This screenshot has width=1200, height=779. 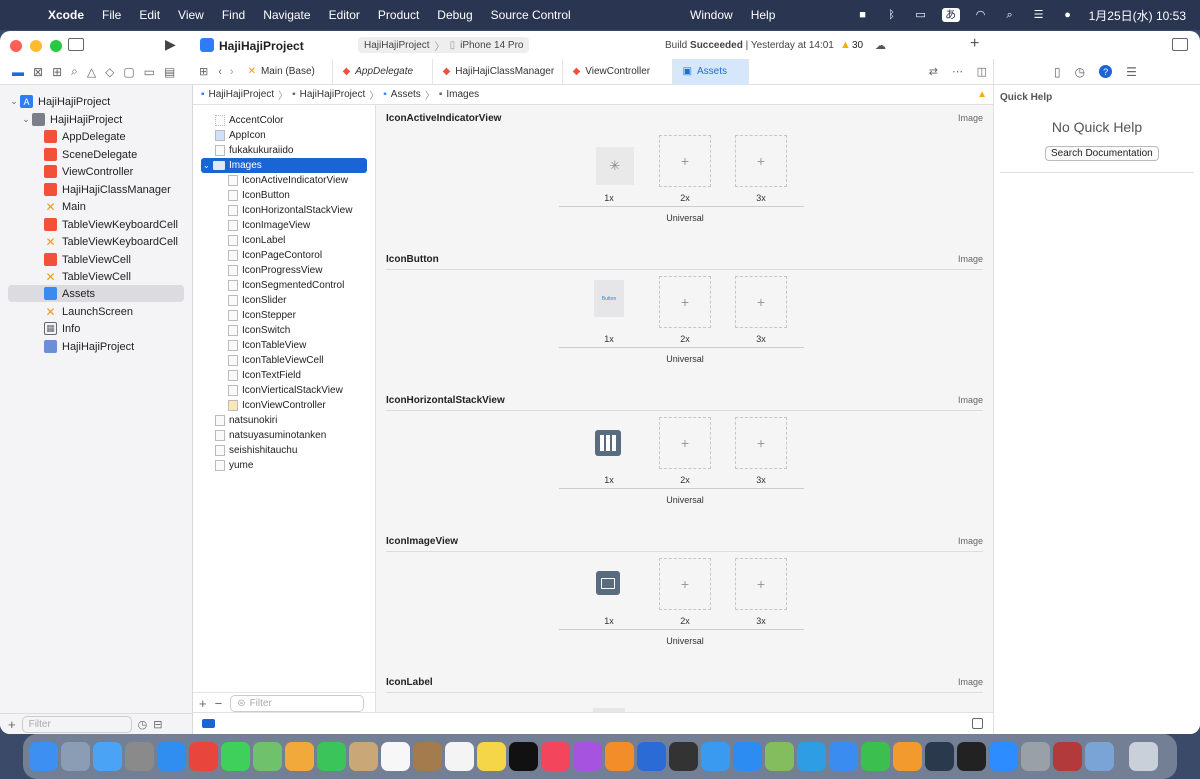 What do you see at coordinates (259, 330) in the screenshot?
I see `asset-item: IconSwitch` at bounding box center [259, 330].